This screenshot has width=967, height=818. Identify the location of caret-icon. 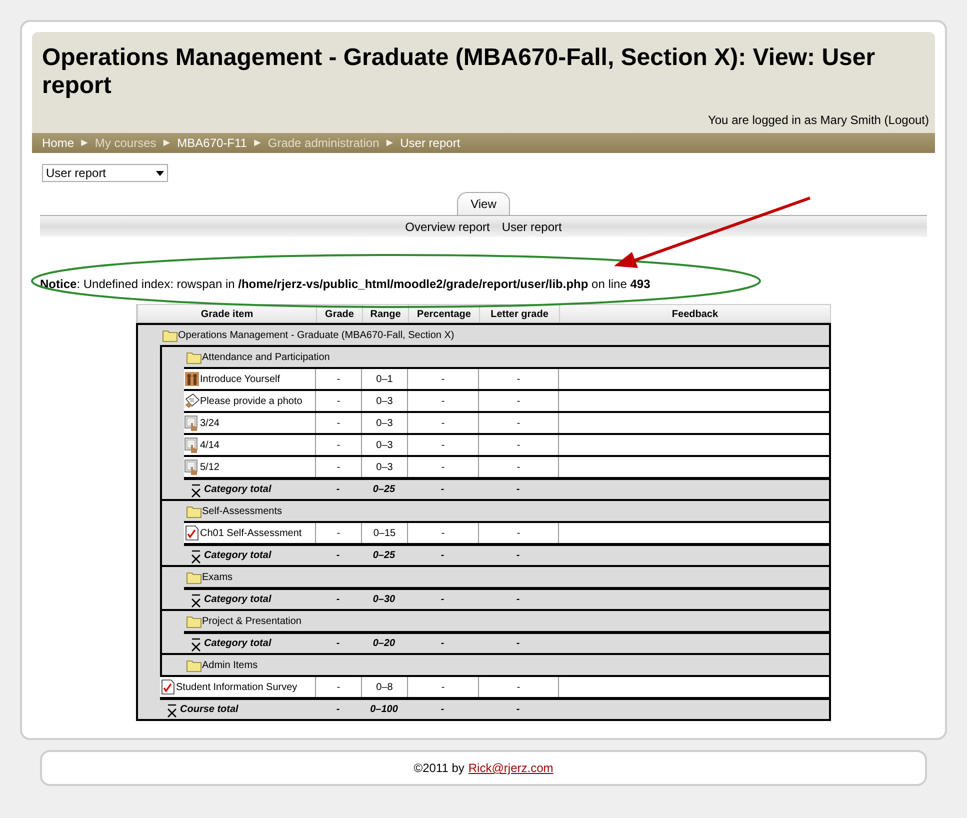
(160, 173).